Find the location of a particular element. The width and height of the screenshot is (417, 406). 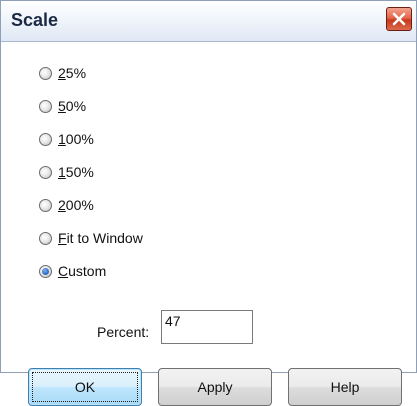

radio-25-percent: 25% is located at coordinates (62, 73).